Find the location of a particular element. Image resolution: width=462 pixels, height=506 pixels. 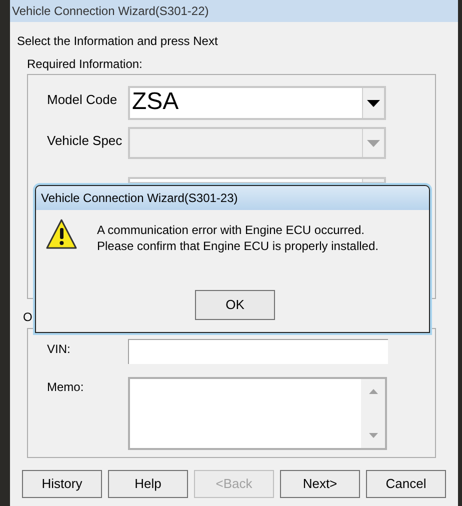

dropdown: ZSA is located at coordinates (257, 103).